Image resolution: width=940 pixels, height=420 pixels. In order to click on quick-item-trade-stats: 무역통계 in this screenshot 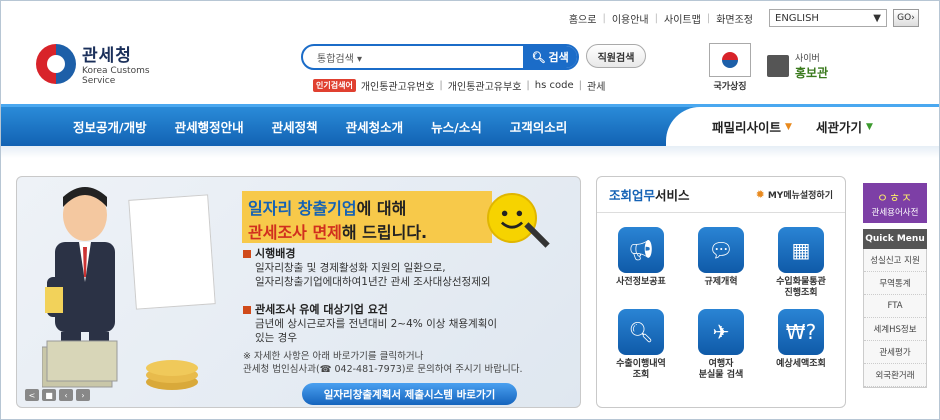, I will do `click(895, 283)`.